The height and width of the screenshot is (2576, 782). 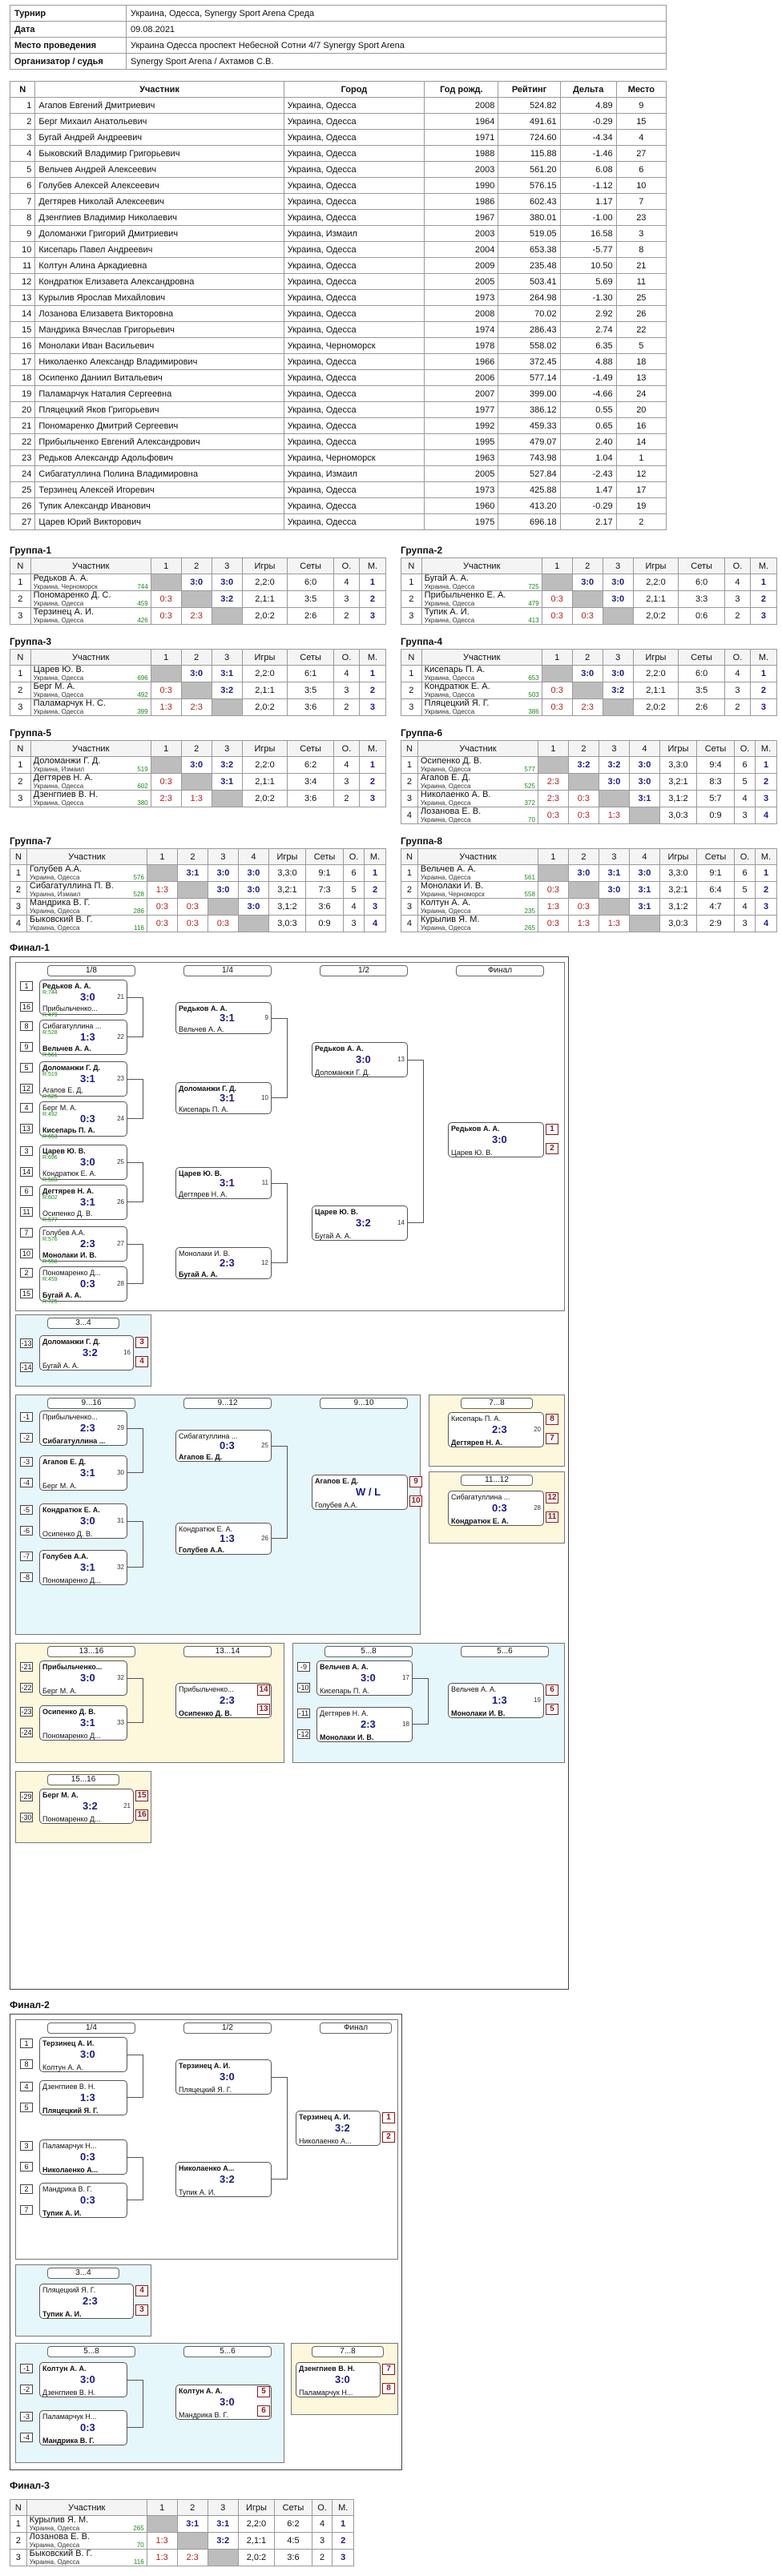 I want to click on seed-number: 5, so click(x=26, y=2107).